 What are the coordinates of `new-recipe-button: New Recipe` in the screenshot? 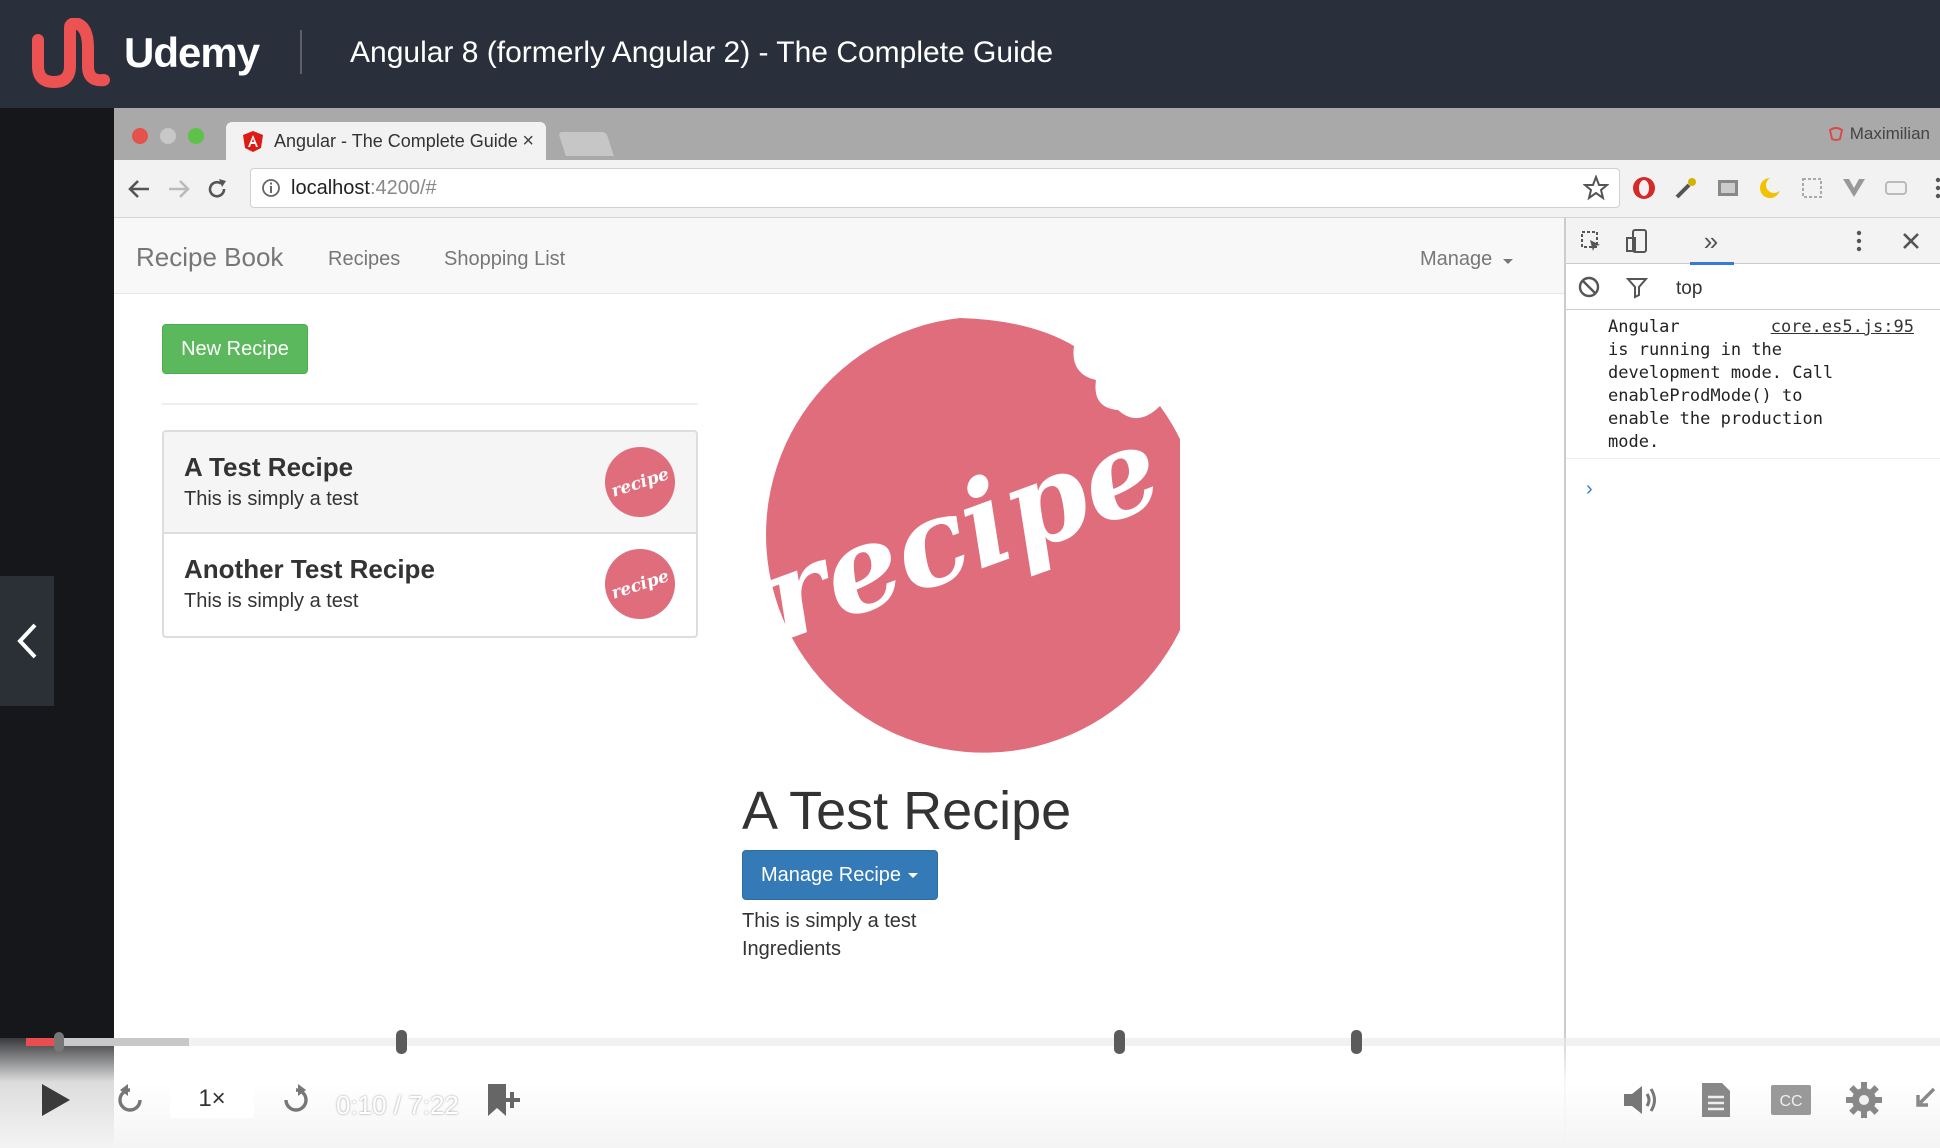 It's located at (235, 349).